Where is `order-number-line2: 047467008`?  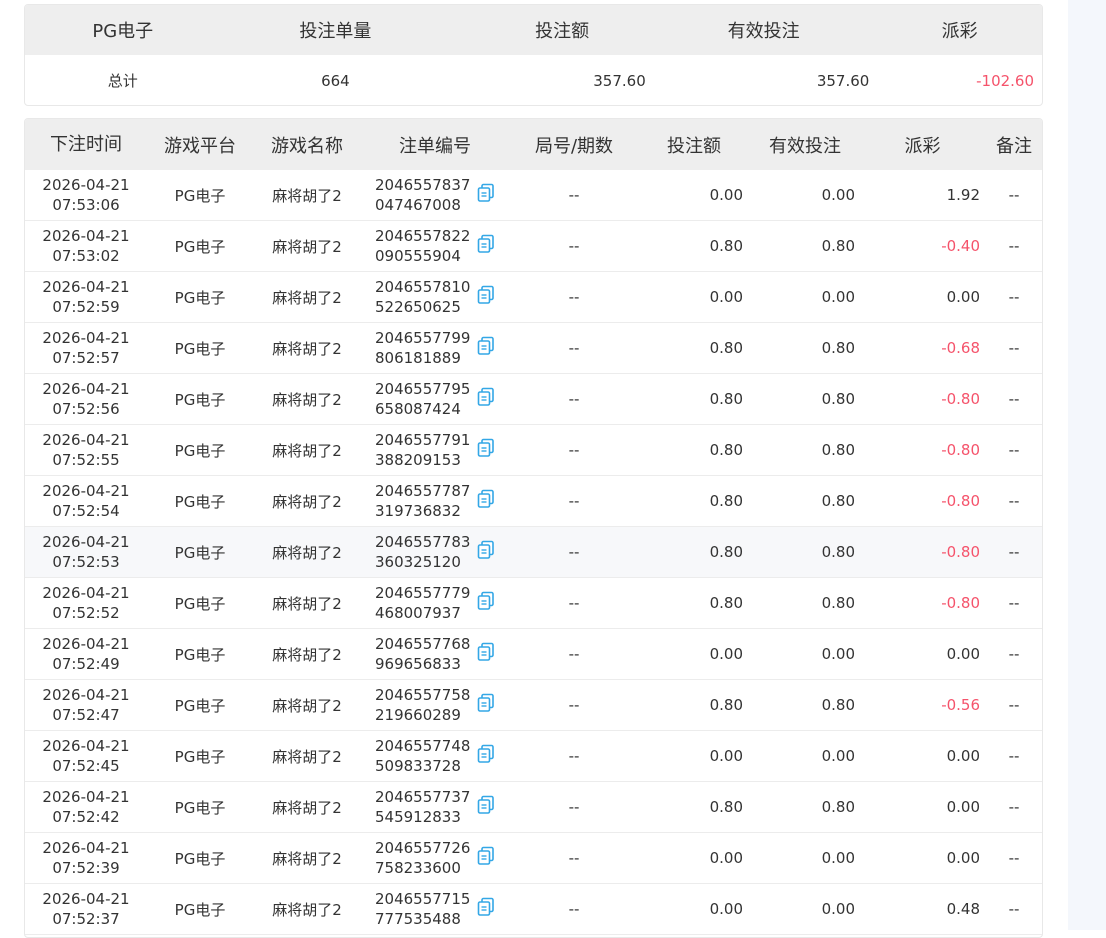
order-number-line2: 047467008 is located at coordinates (418, 205).